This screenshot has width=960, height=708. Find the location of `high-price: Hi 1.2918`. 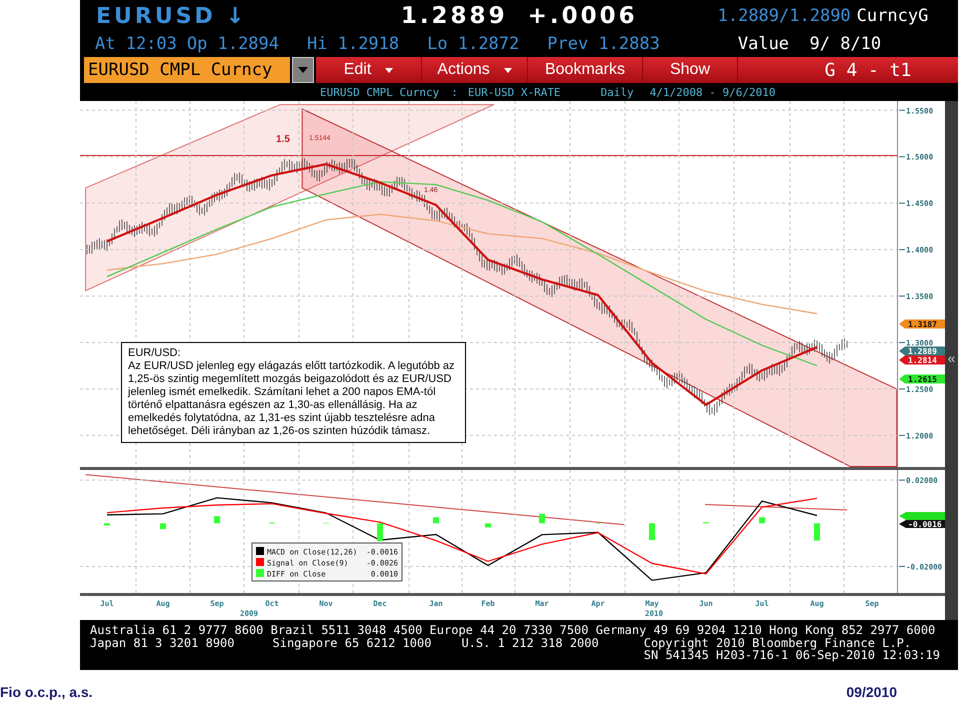

high-price: Hi 1.2918 is located at coordinates (353, 44).